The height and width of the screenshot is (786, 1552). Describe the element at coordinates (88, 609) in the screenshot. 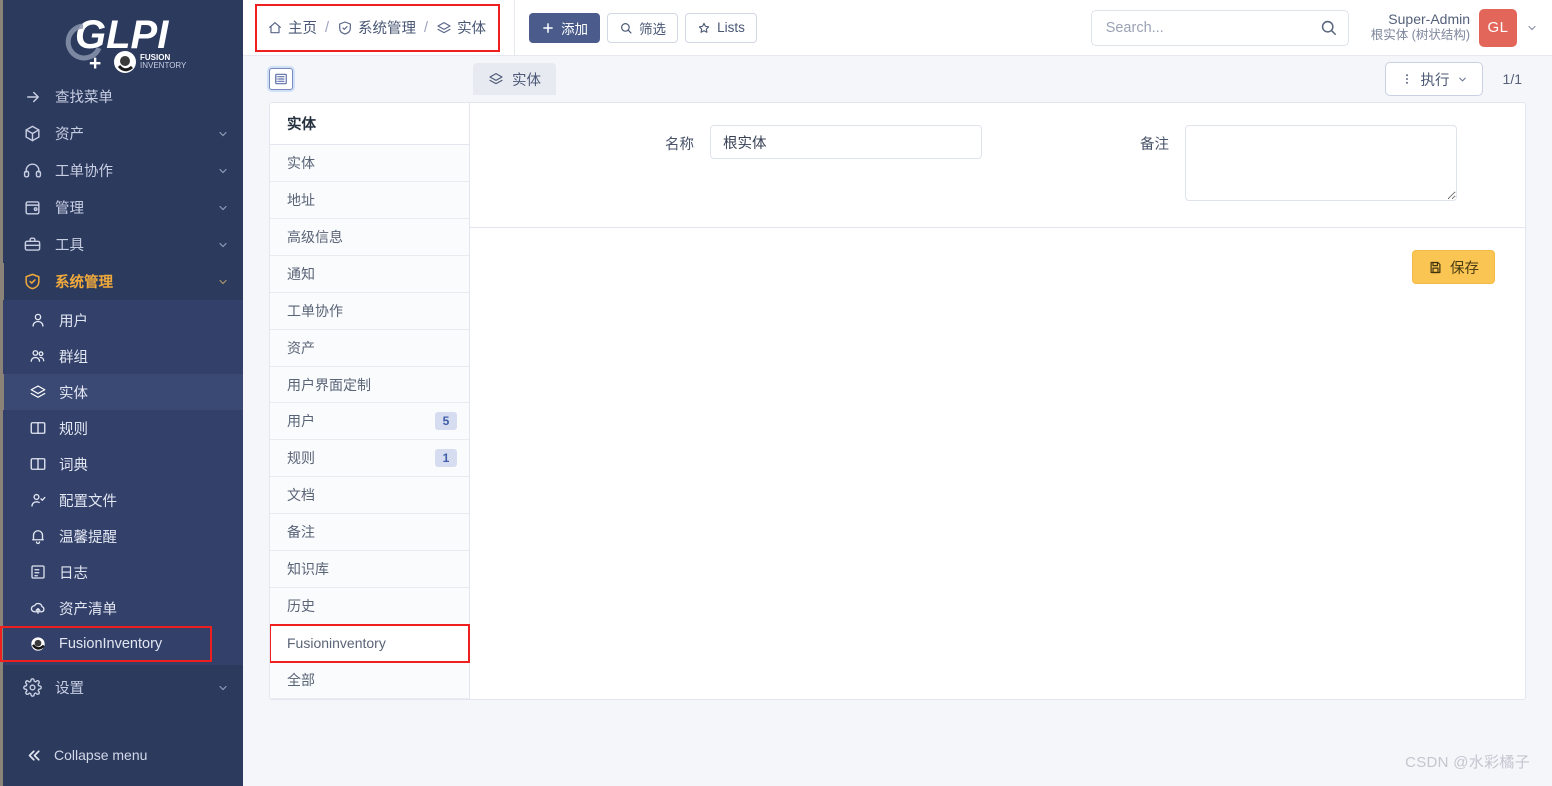

I see `sidebar-item-inventory-label: 资产清单` at that location.